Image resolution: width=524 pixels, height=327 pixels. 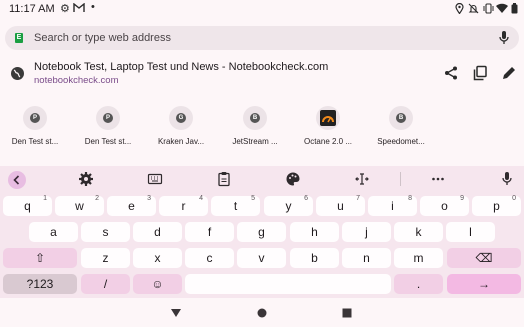 I want to click on octane-logo-icon, so click(x=328, y=118).